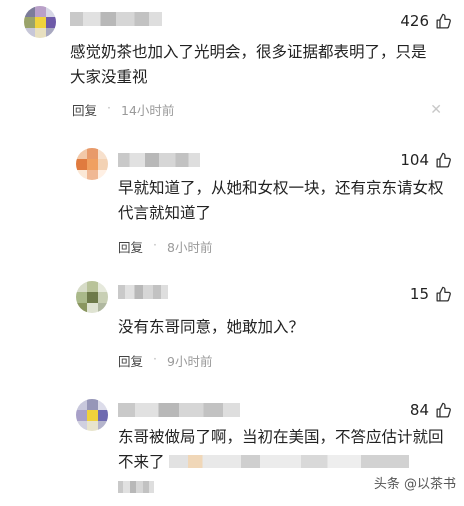 The image size is (464, 506). What do you see at coordinates (281, 437) in the screenshot?
I see `comment-text-line-1: 东哥被做局了啊，当初在美国，不答应估计就回` at bounding box center [281, 437].